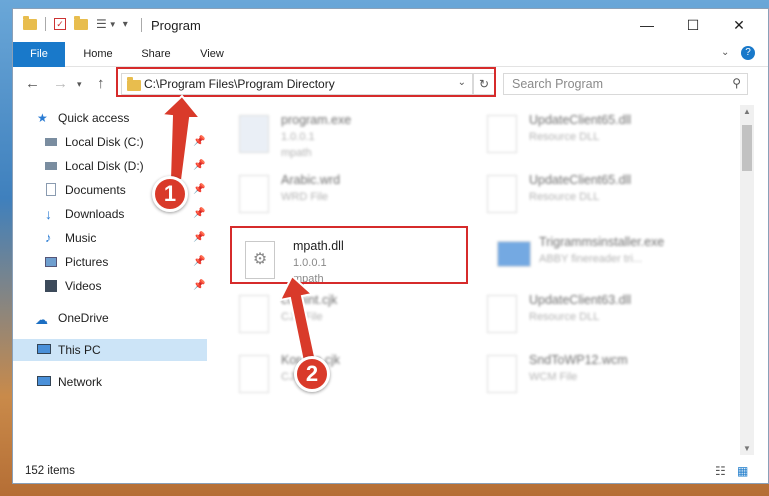 The height and width of the screenshot is (496, 769). I want to click on arrow-to-file, so click(298, 320).